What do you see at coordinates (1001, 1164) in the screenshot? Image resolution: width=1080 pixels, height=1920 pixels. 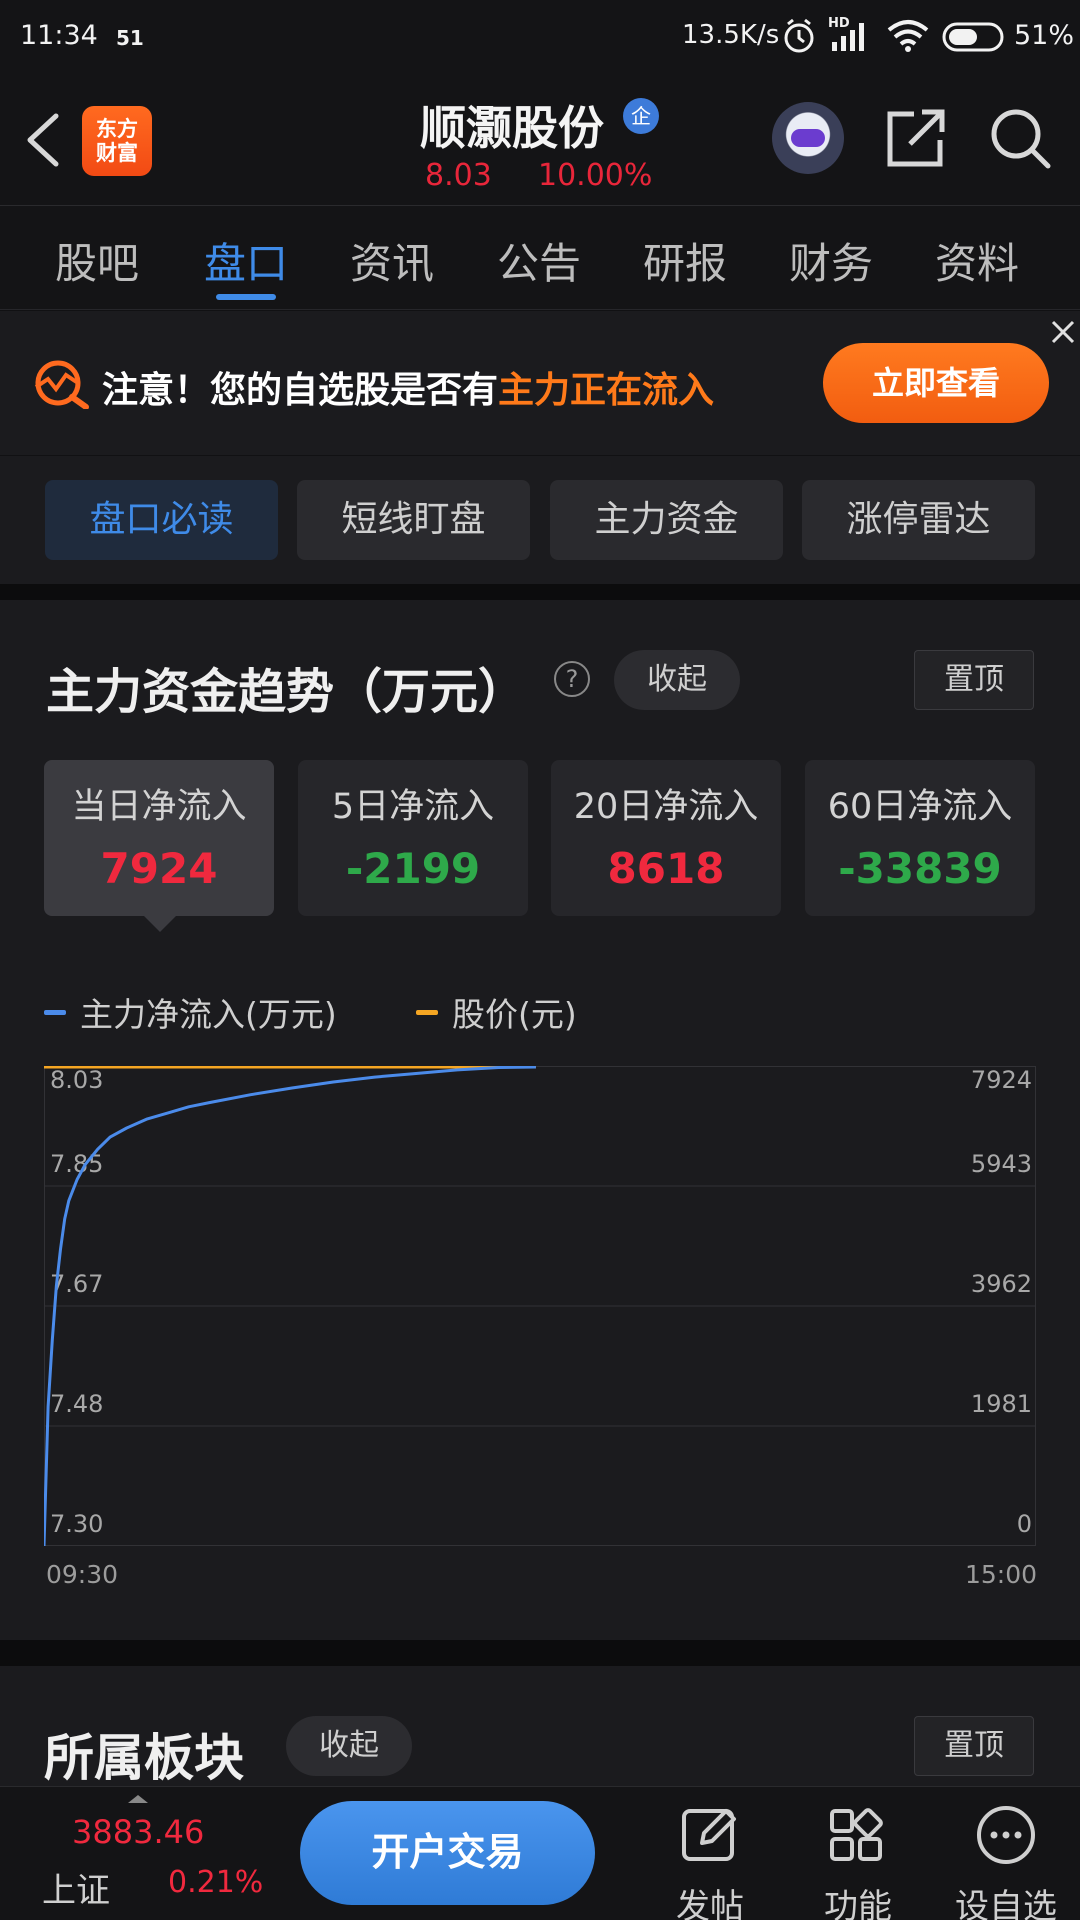 I see `right-axis-tick-label: 5943` at bounding box center [1001, 1164].